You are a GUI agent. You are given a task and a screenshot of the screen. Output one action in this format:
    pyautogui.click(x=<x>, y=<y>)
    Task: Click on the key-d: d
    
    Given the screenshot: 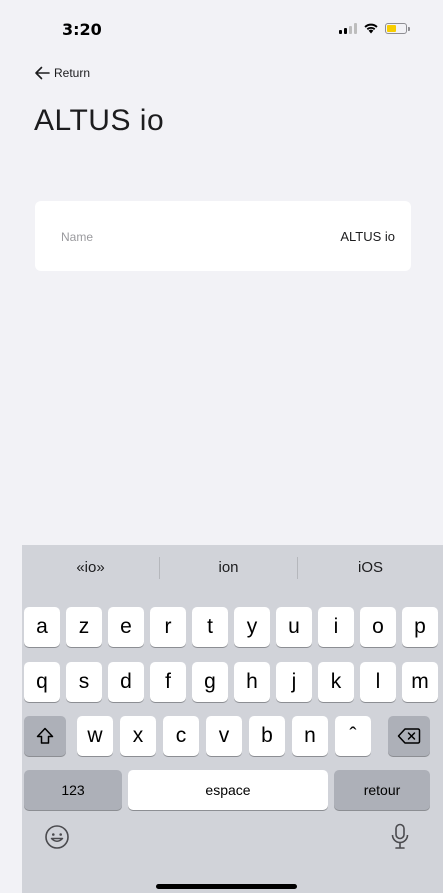 What is the action you would take?
    pyautogui.click(x=126, y=682)
    